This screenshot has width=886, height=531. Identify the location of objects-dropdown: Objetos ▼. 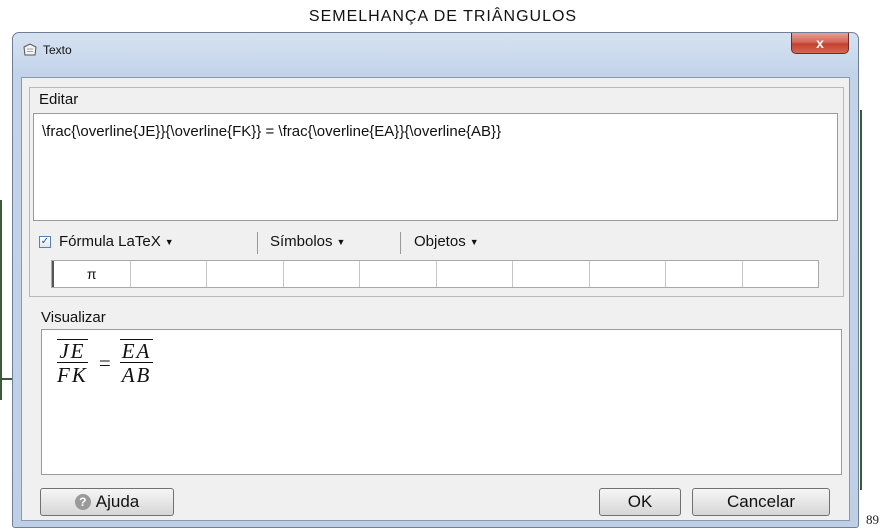
(446, 241).